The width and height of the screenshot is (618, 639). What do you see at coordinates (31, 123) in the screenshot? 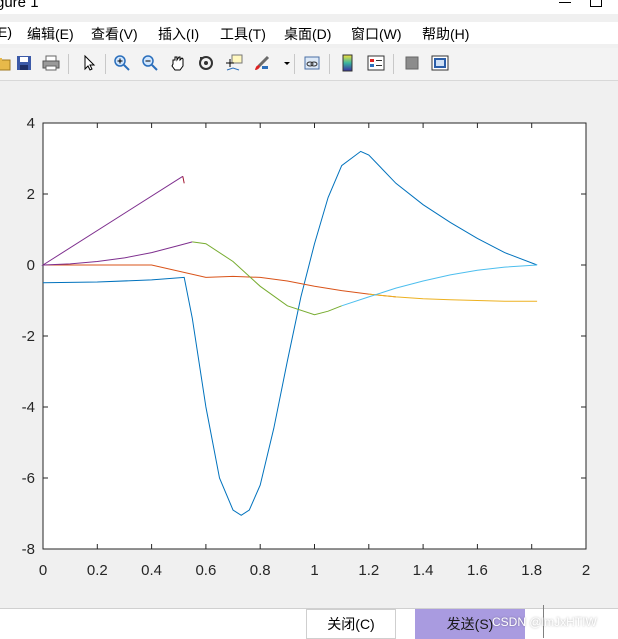
I see `y-tick-label: 4` at bounding box center [31, 123].